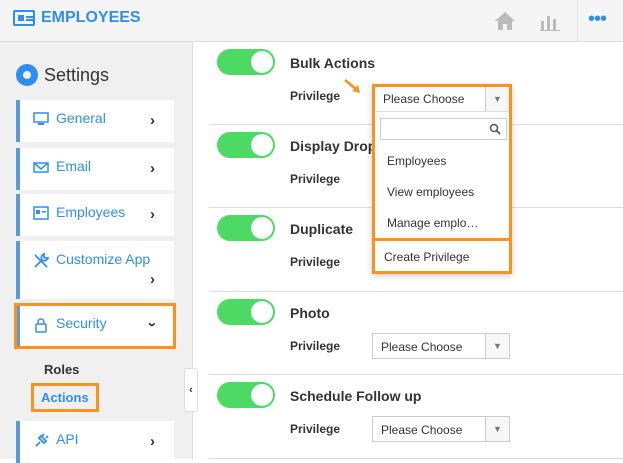  I want to click on action-row-photo: Photo Privilege Please Choose ▼, so click(416, 333).